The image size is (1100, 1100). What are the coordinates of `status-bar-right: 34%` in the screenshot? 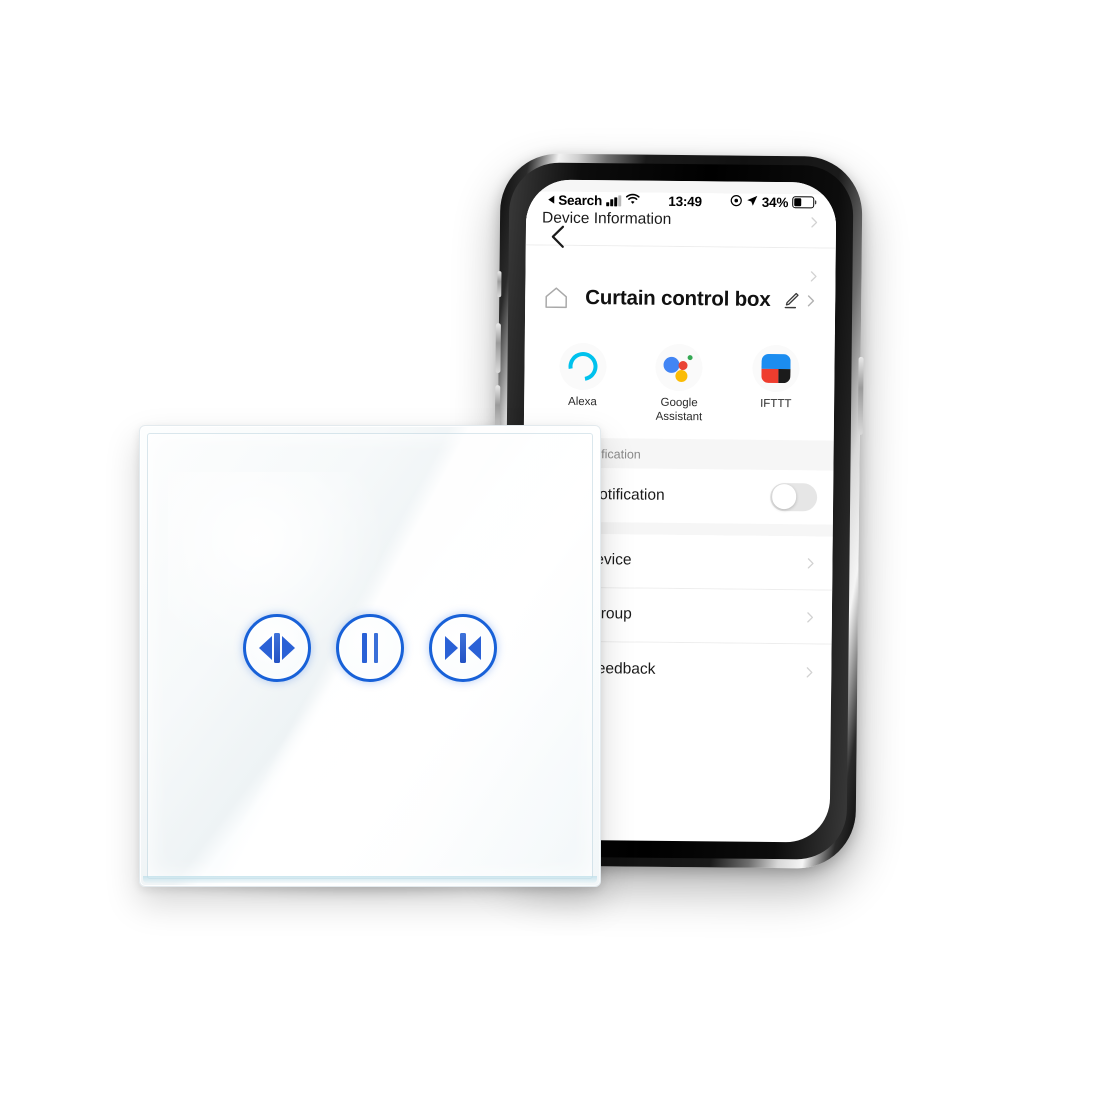 It's located at (772, 202).